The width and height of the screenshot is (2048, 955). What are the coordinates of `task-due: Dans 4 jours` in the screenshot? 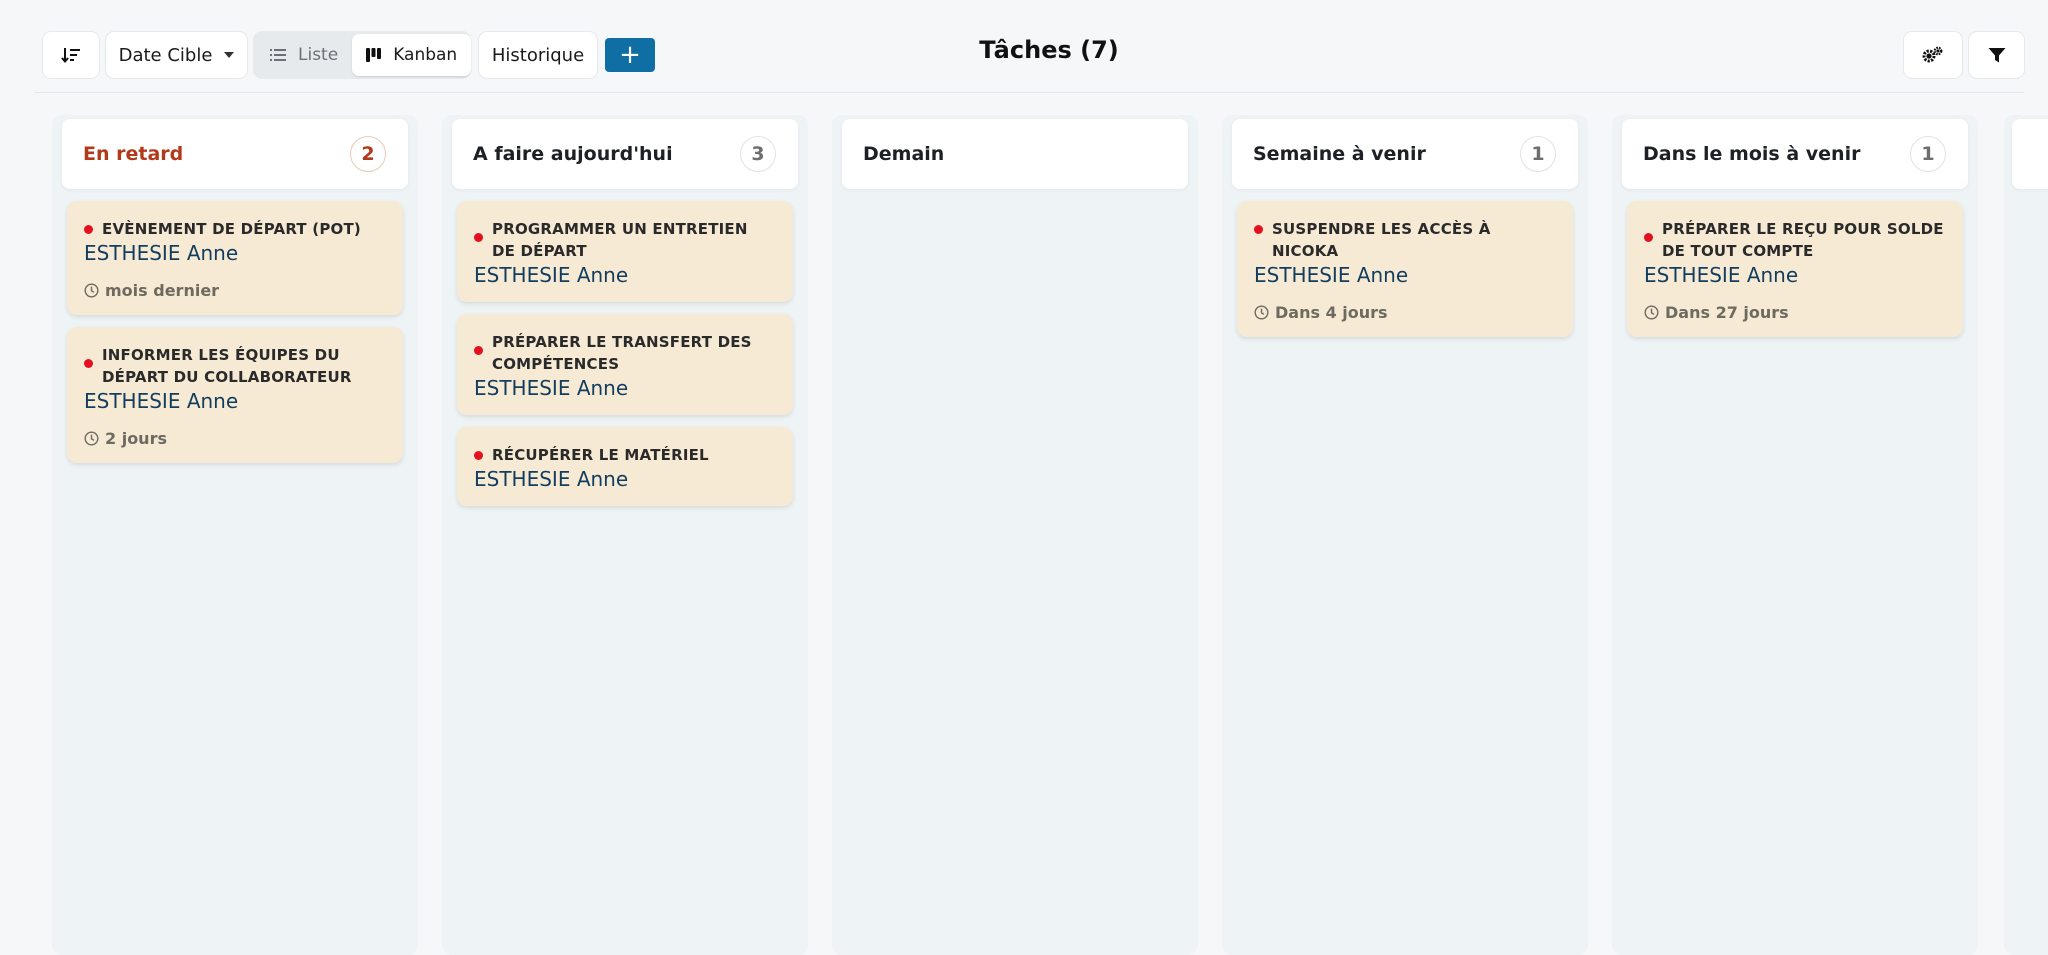 It's located at (1405, 312).